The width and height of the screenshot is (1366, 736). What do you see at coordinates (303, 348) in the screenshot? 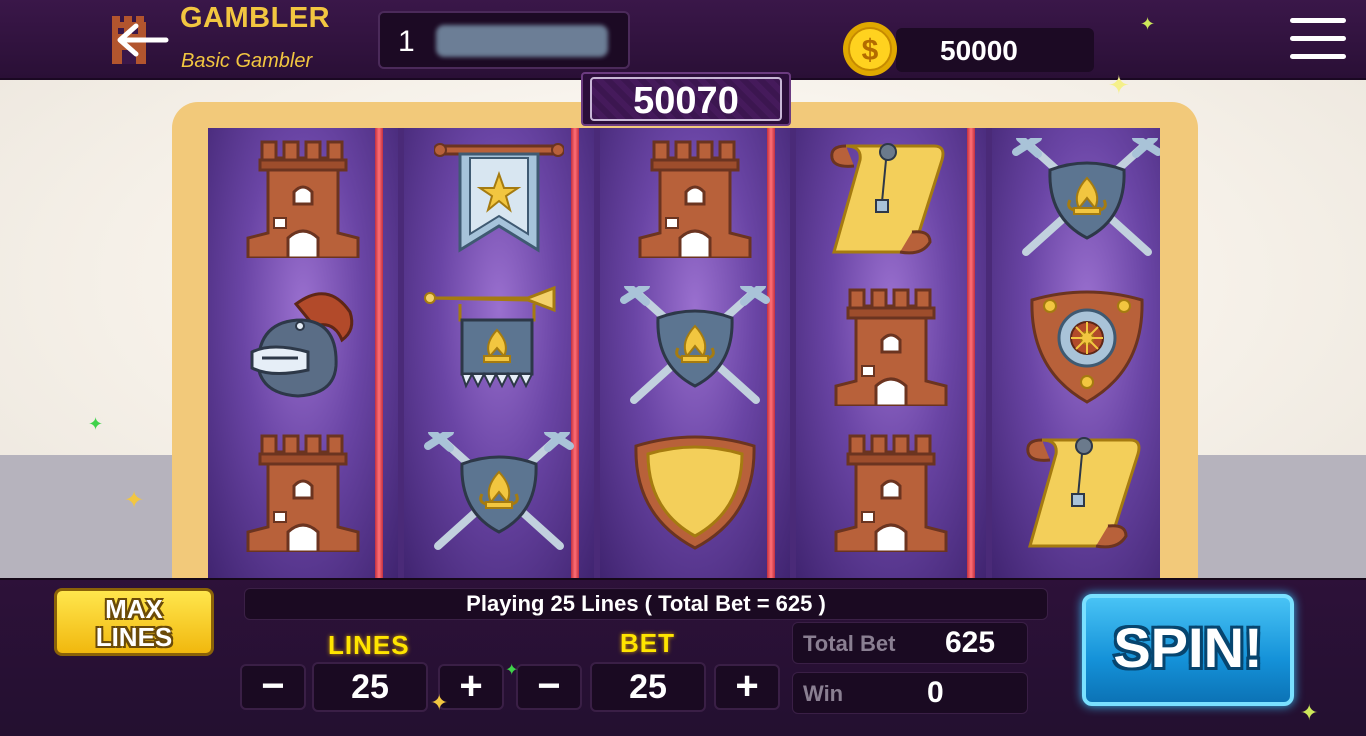
I see `helmet-icon` at bounding box center [303, 348].